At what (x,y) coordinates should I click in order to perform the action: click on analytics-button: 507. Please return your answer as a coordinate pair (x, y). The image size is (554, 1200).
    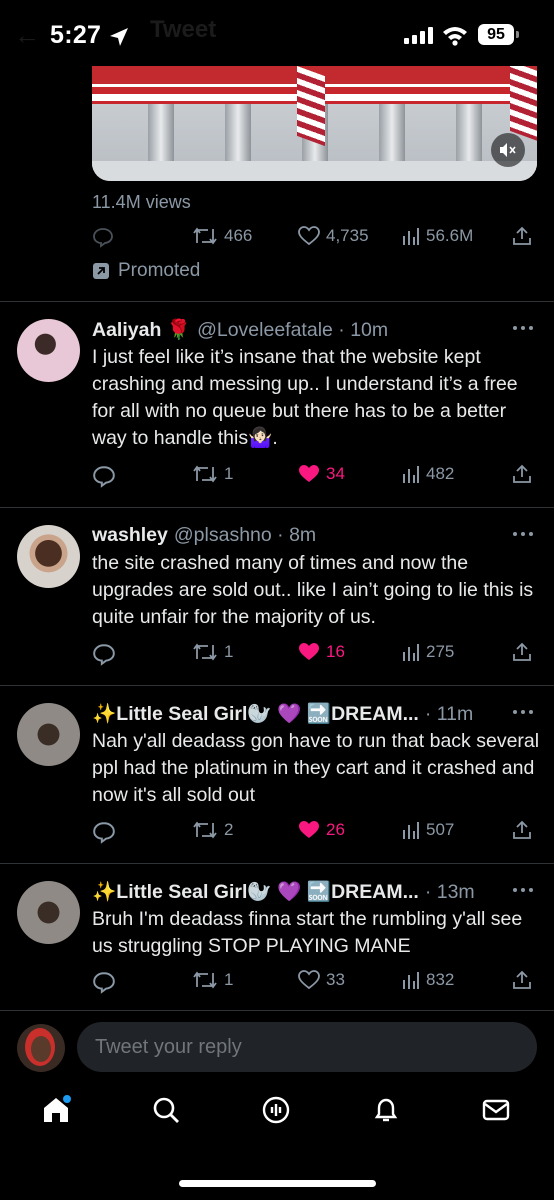
    Looking at the image, I should click on (428, 830).